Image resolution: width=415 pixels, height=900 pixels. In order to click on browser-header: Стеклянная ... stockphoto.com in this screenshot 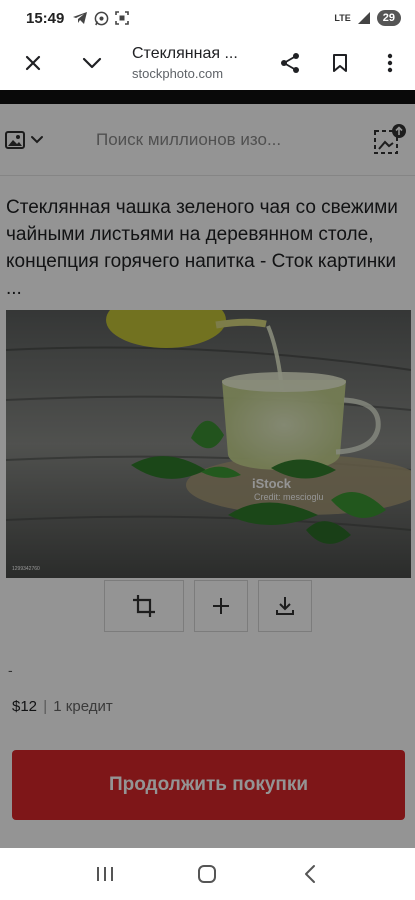, I will do `click(207, 63)`.